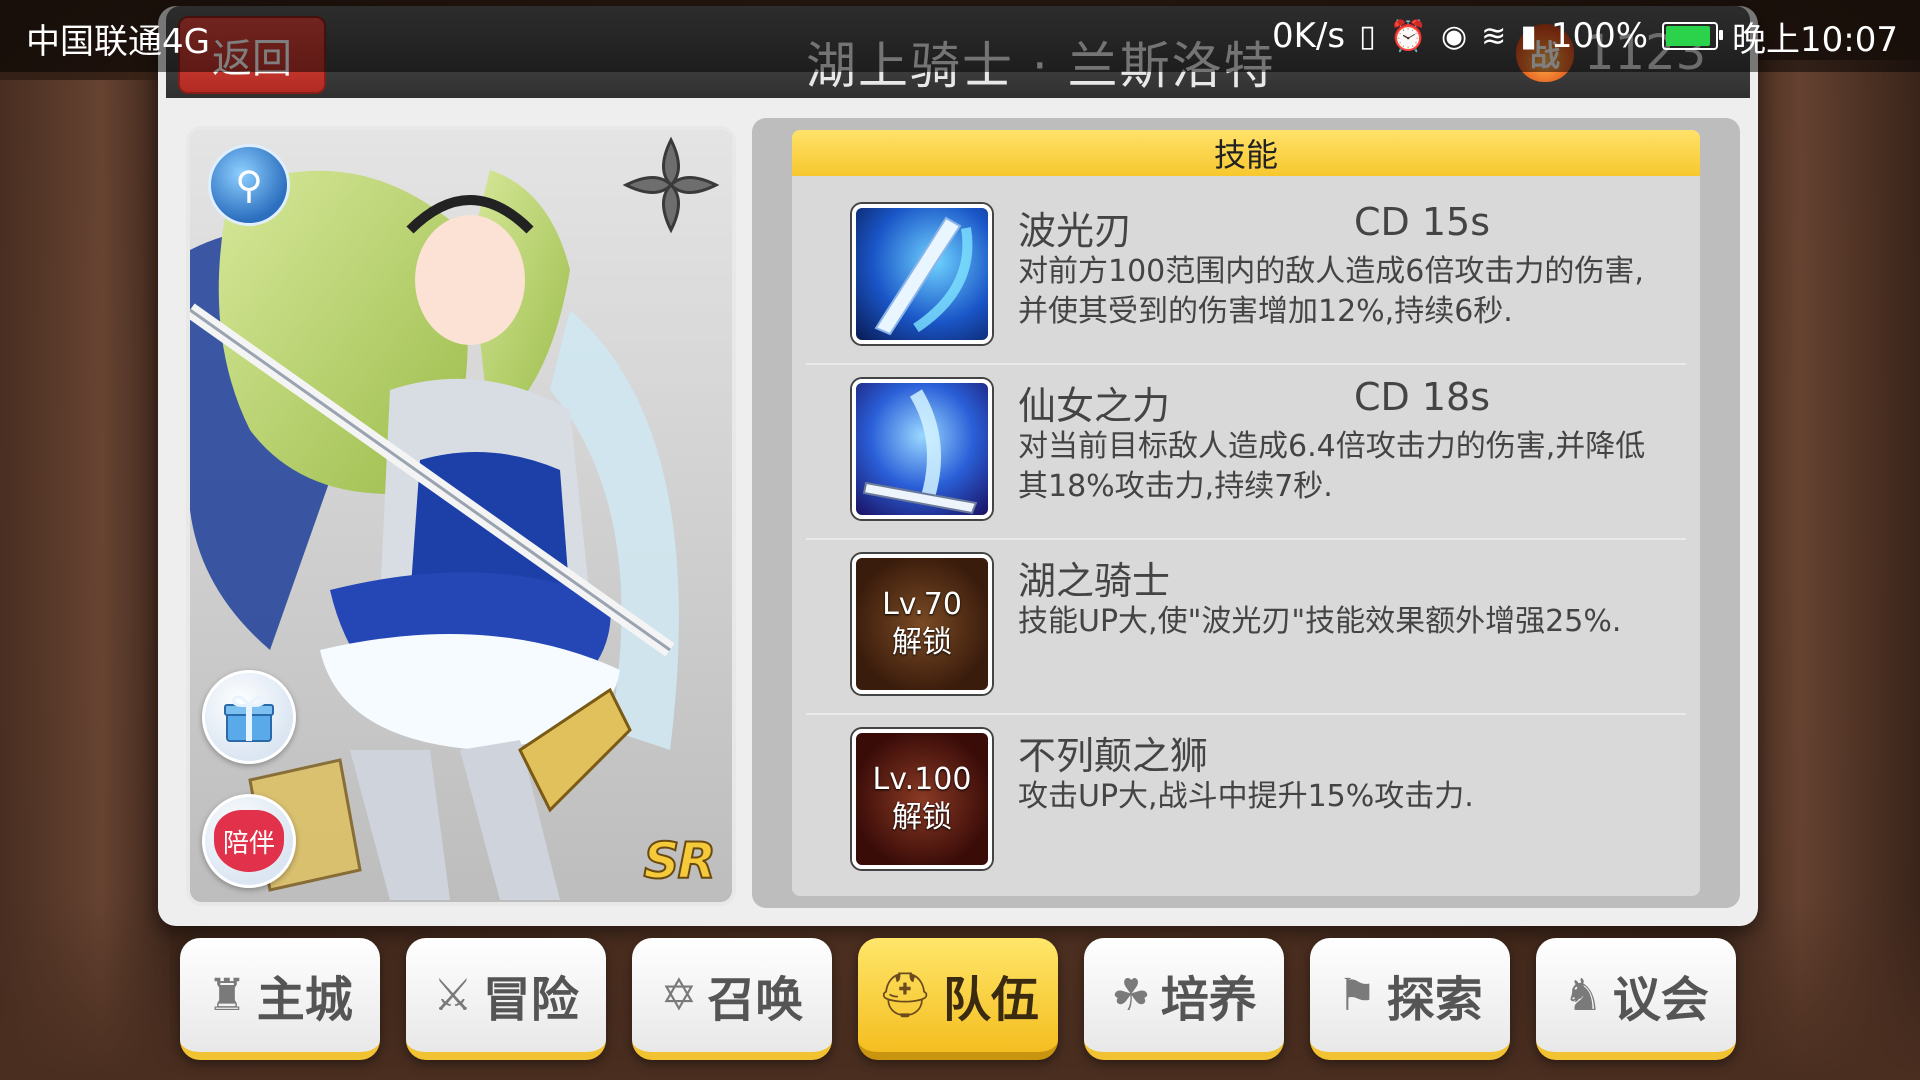 The width and height of the screenshot is (1920, 1080). Describe the element at coordinates (1599, 36) in the screenshot. I see `battery-percent: 100%` at that location.